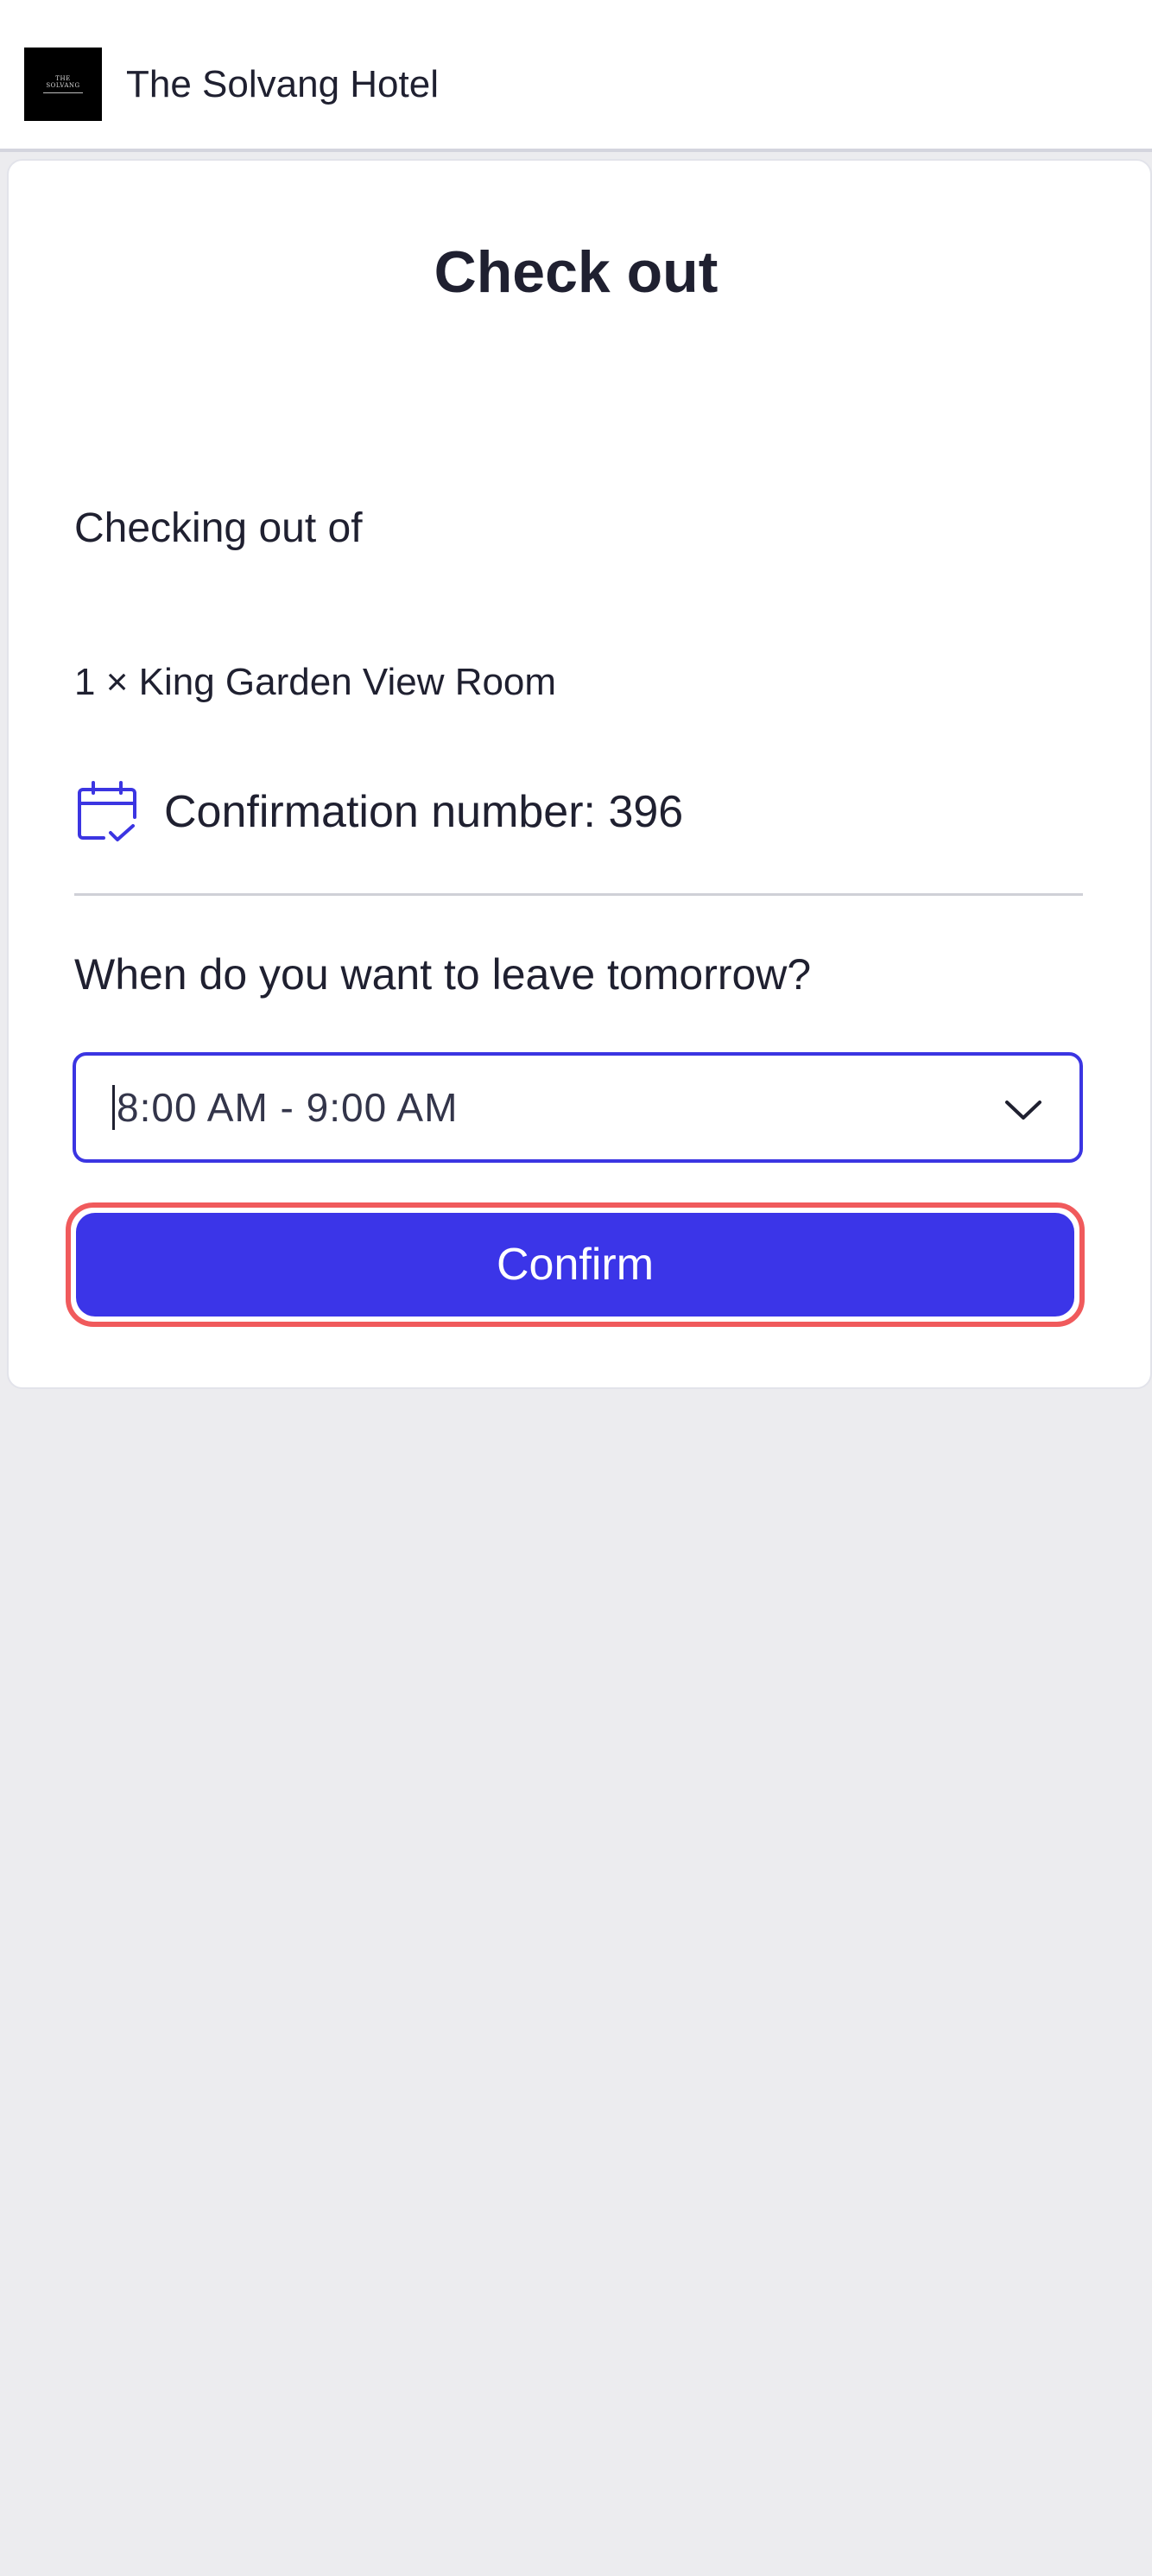  I want to click on top-bar: THE SOLVANG The Solvang Hotel, so click(576, 76).